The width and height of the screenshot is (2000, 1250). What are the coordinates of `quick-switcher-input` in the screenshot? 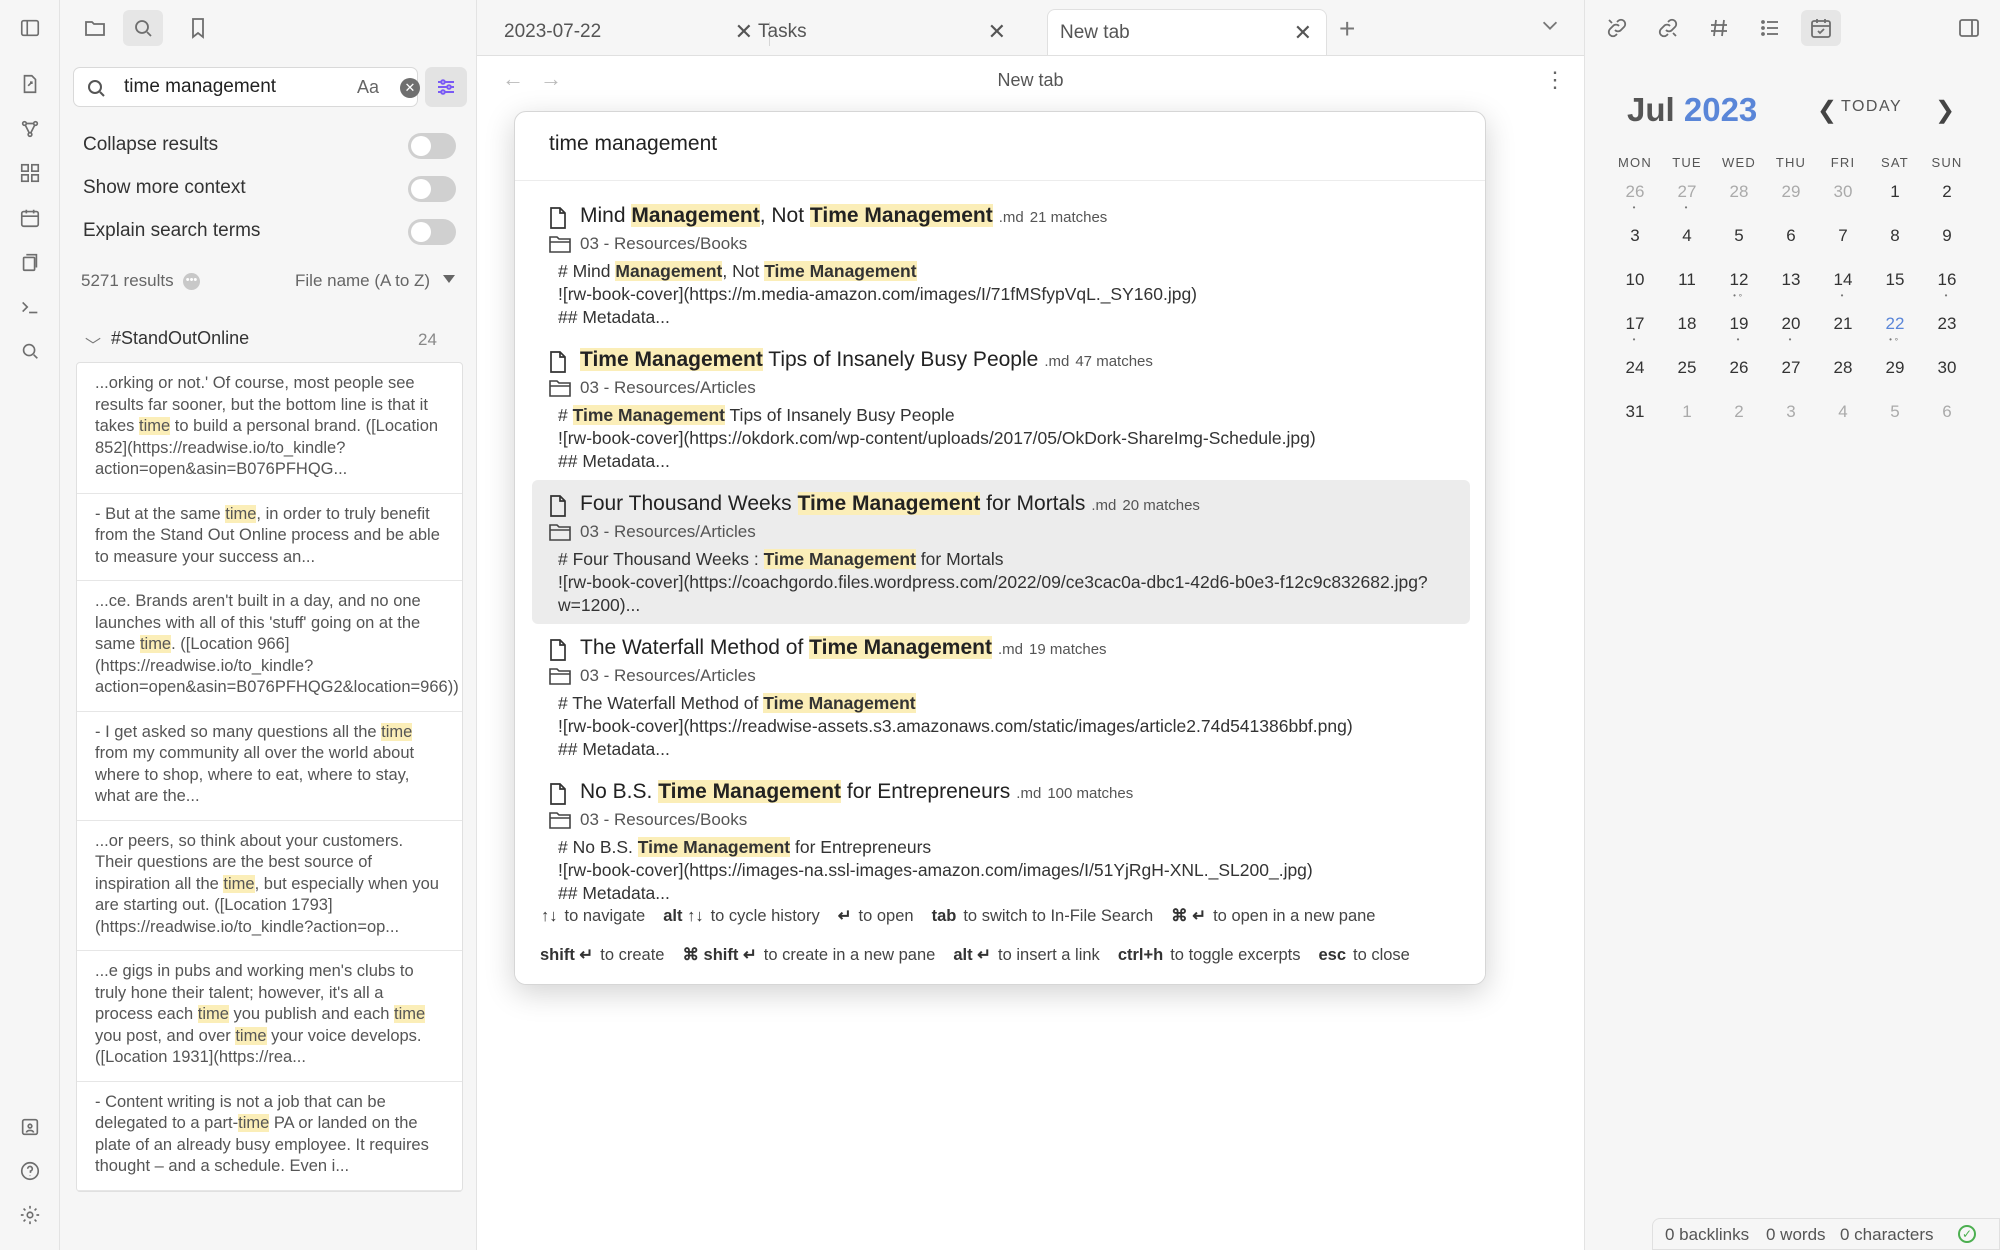 It's located at (999, 144).